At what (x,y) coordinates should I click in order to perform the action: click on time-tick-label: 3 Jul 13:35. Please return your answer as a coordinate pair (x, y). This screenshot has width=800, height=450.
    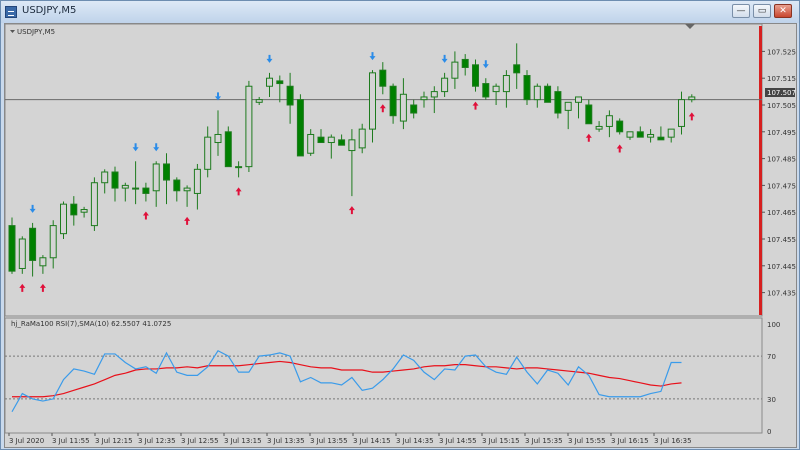
    Looking at the image, I should click on (286, 441).